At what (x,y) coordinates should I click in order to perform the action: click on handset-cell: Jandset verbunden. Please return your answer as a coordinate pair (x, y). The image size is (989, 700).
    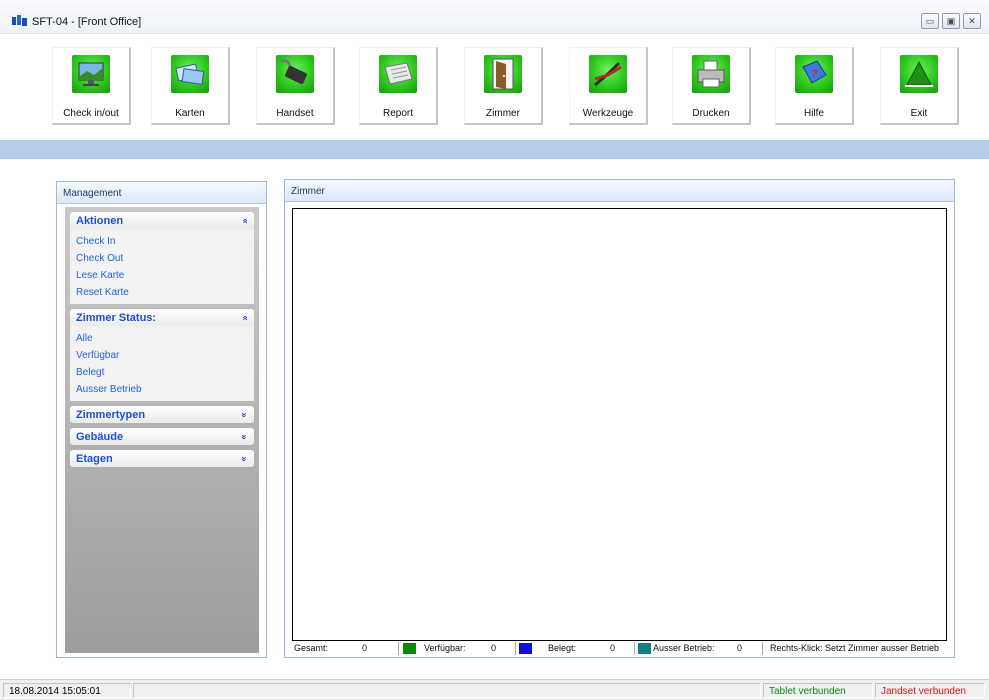
    Looking at the image, I should click on (930, 690).